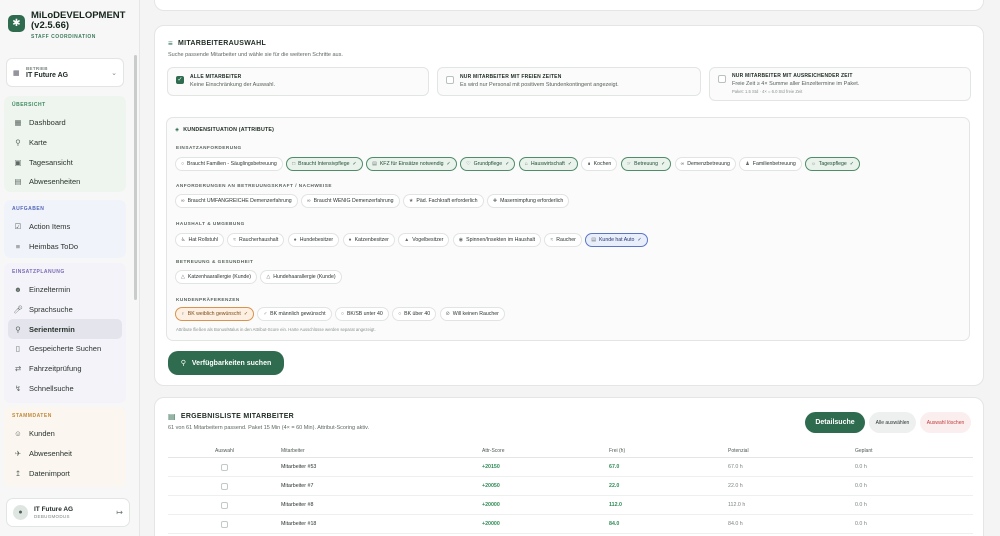 The width and height of the screenshot is (1000, 536). I want to click on sidebar-item-abwesenheiten: ▤ Abwesenheiten, so click(65, 182).